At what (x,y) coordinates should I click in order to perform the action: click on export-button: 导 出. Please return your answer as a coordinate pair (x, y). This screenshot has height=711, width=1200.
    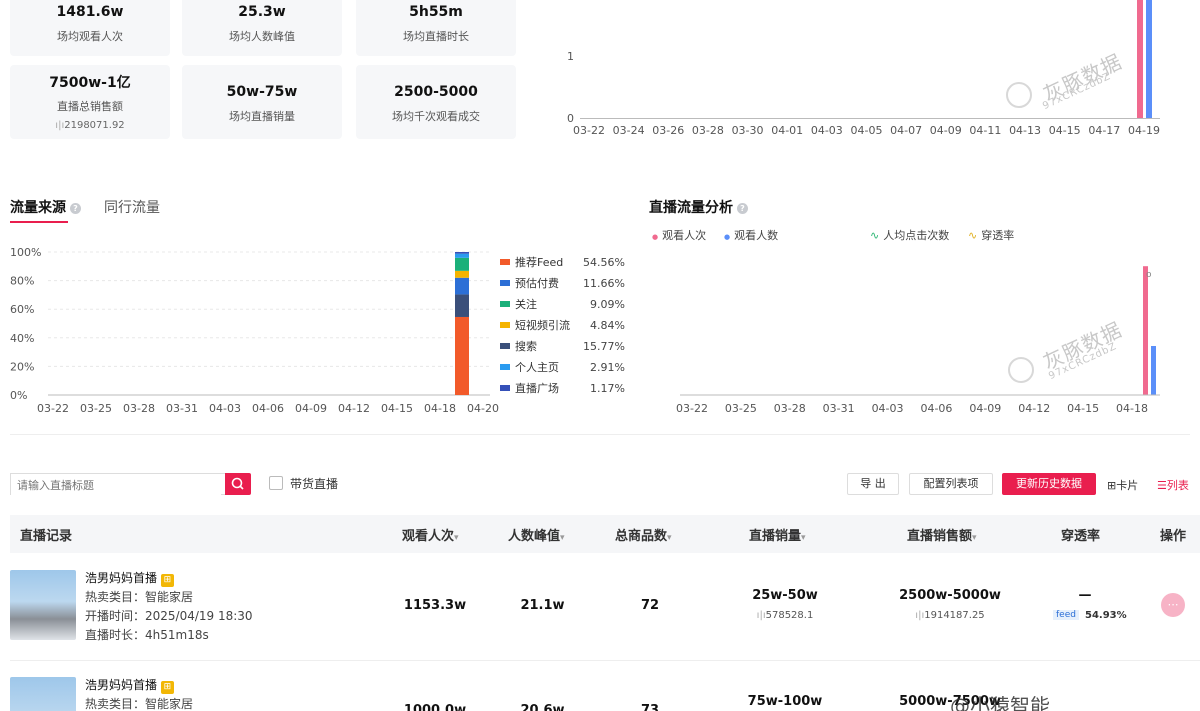
    Looking at the image, I should click on (873, 484).